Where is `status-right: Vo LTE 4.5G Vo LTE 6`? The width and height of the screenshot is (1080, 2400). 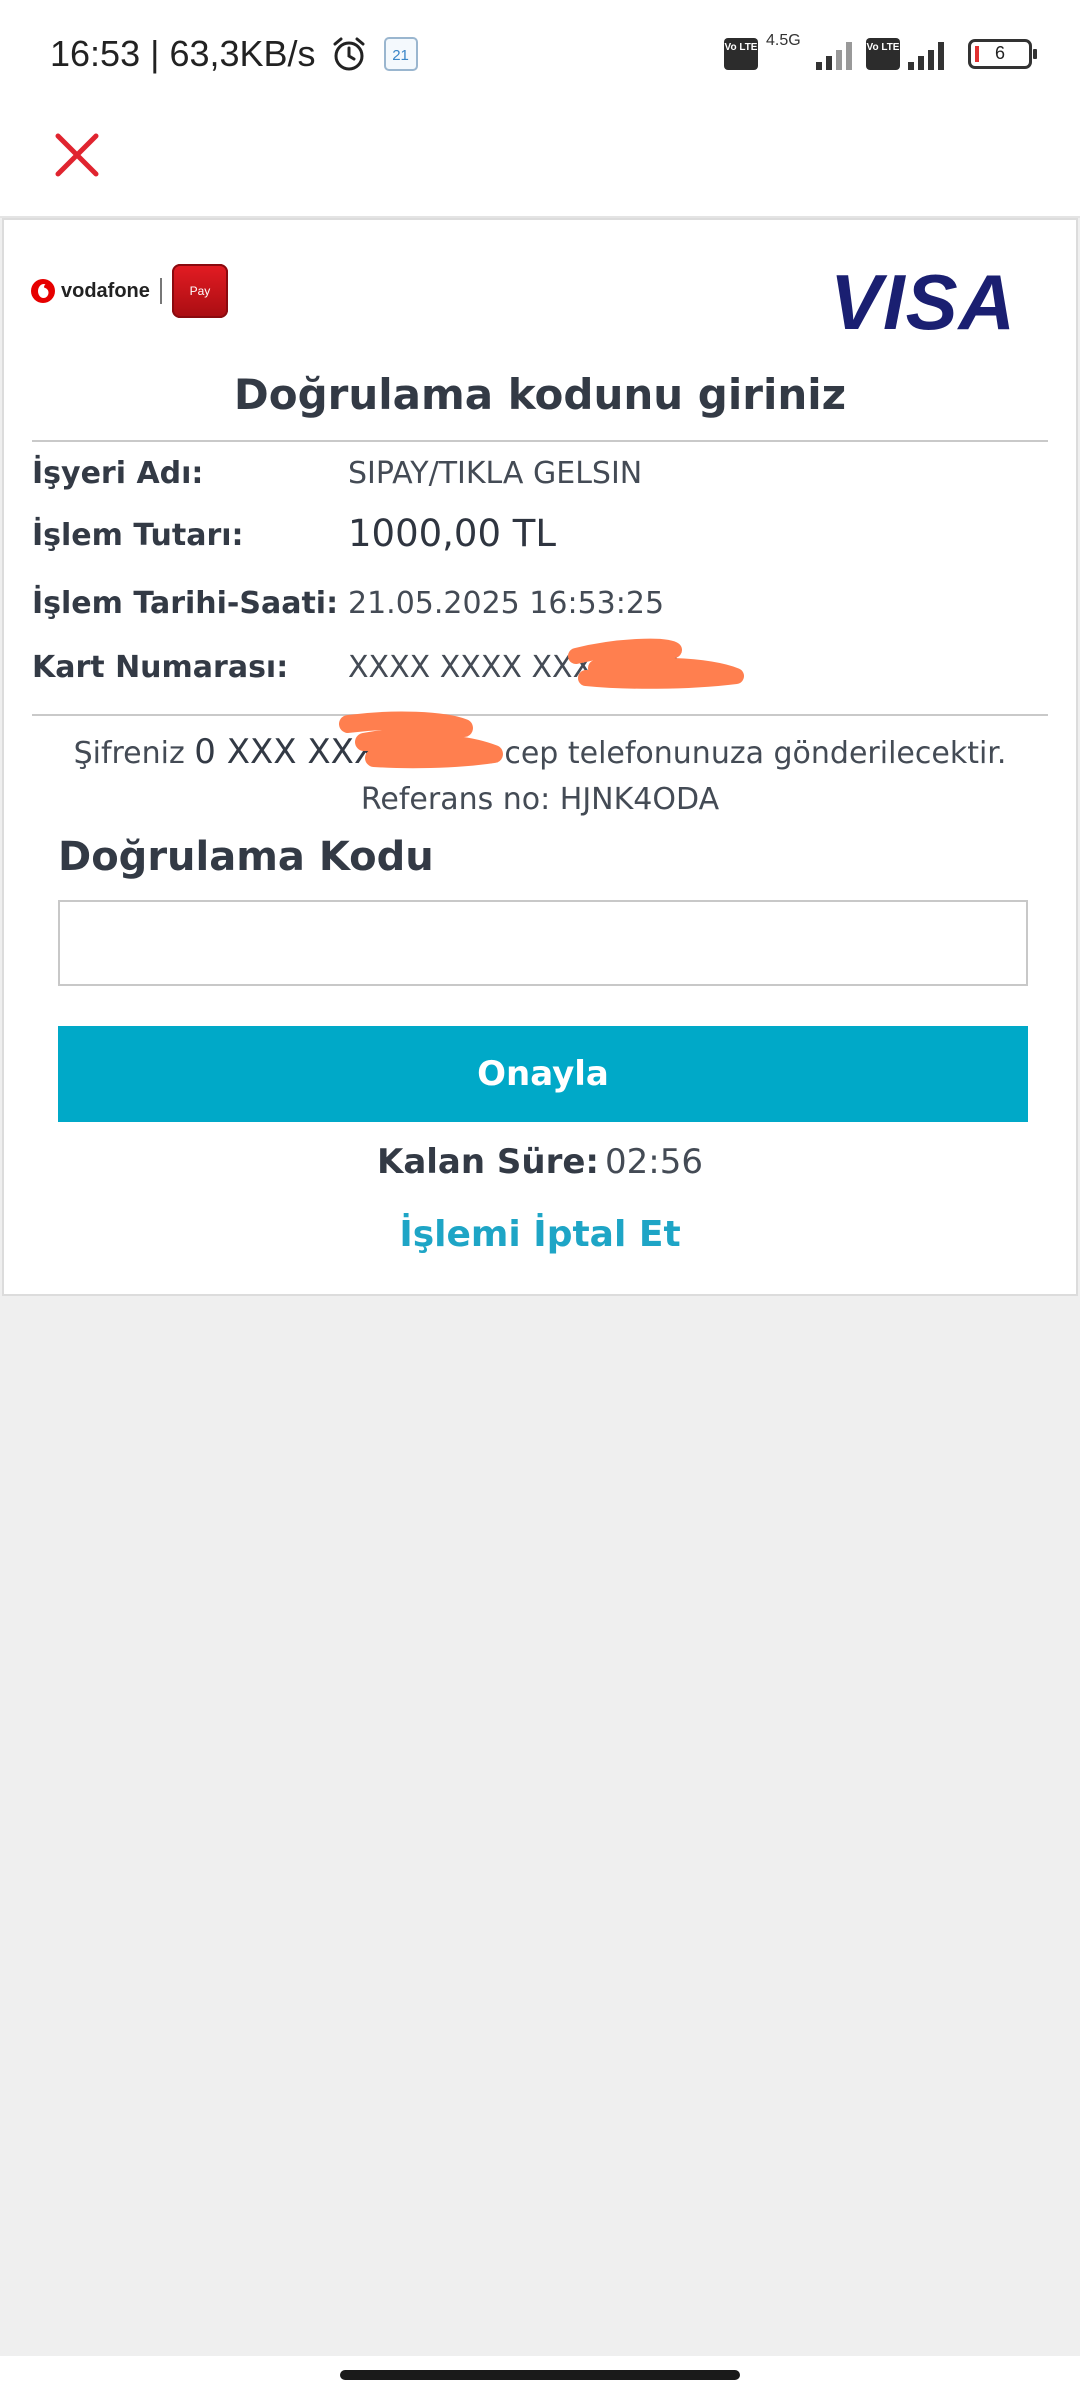 status-right: Vo LTE 4.5G Vo LTE 6 is located at coordinates (880, 53).